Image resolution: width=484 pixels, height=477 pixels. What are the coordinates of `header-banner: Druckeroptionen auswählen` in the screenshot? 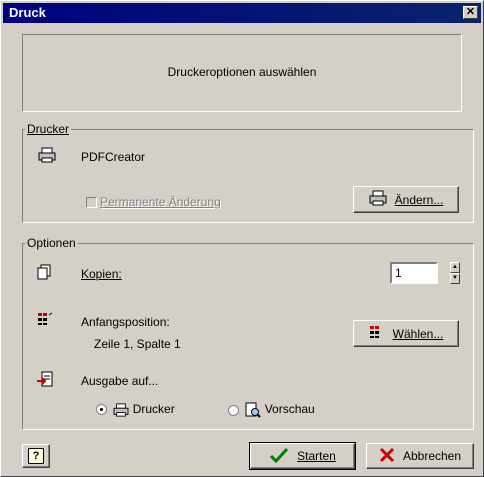 It's located at (242, 73).